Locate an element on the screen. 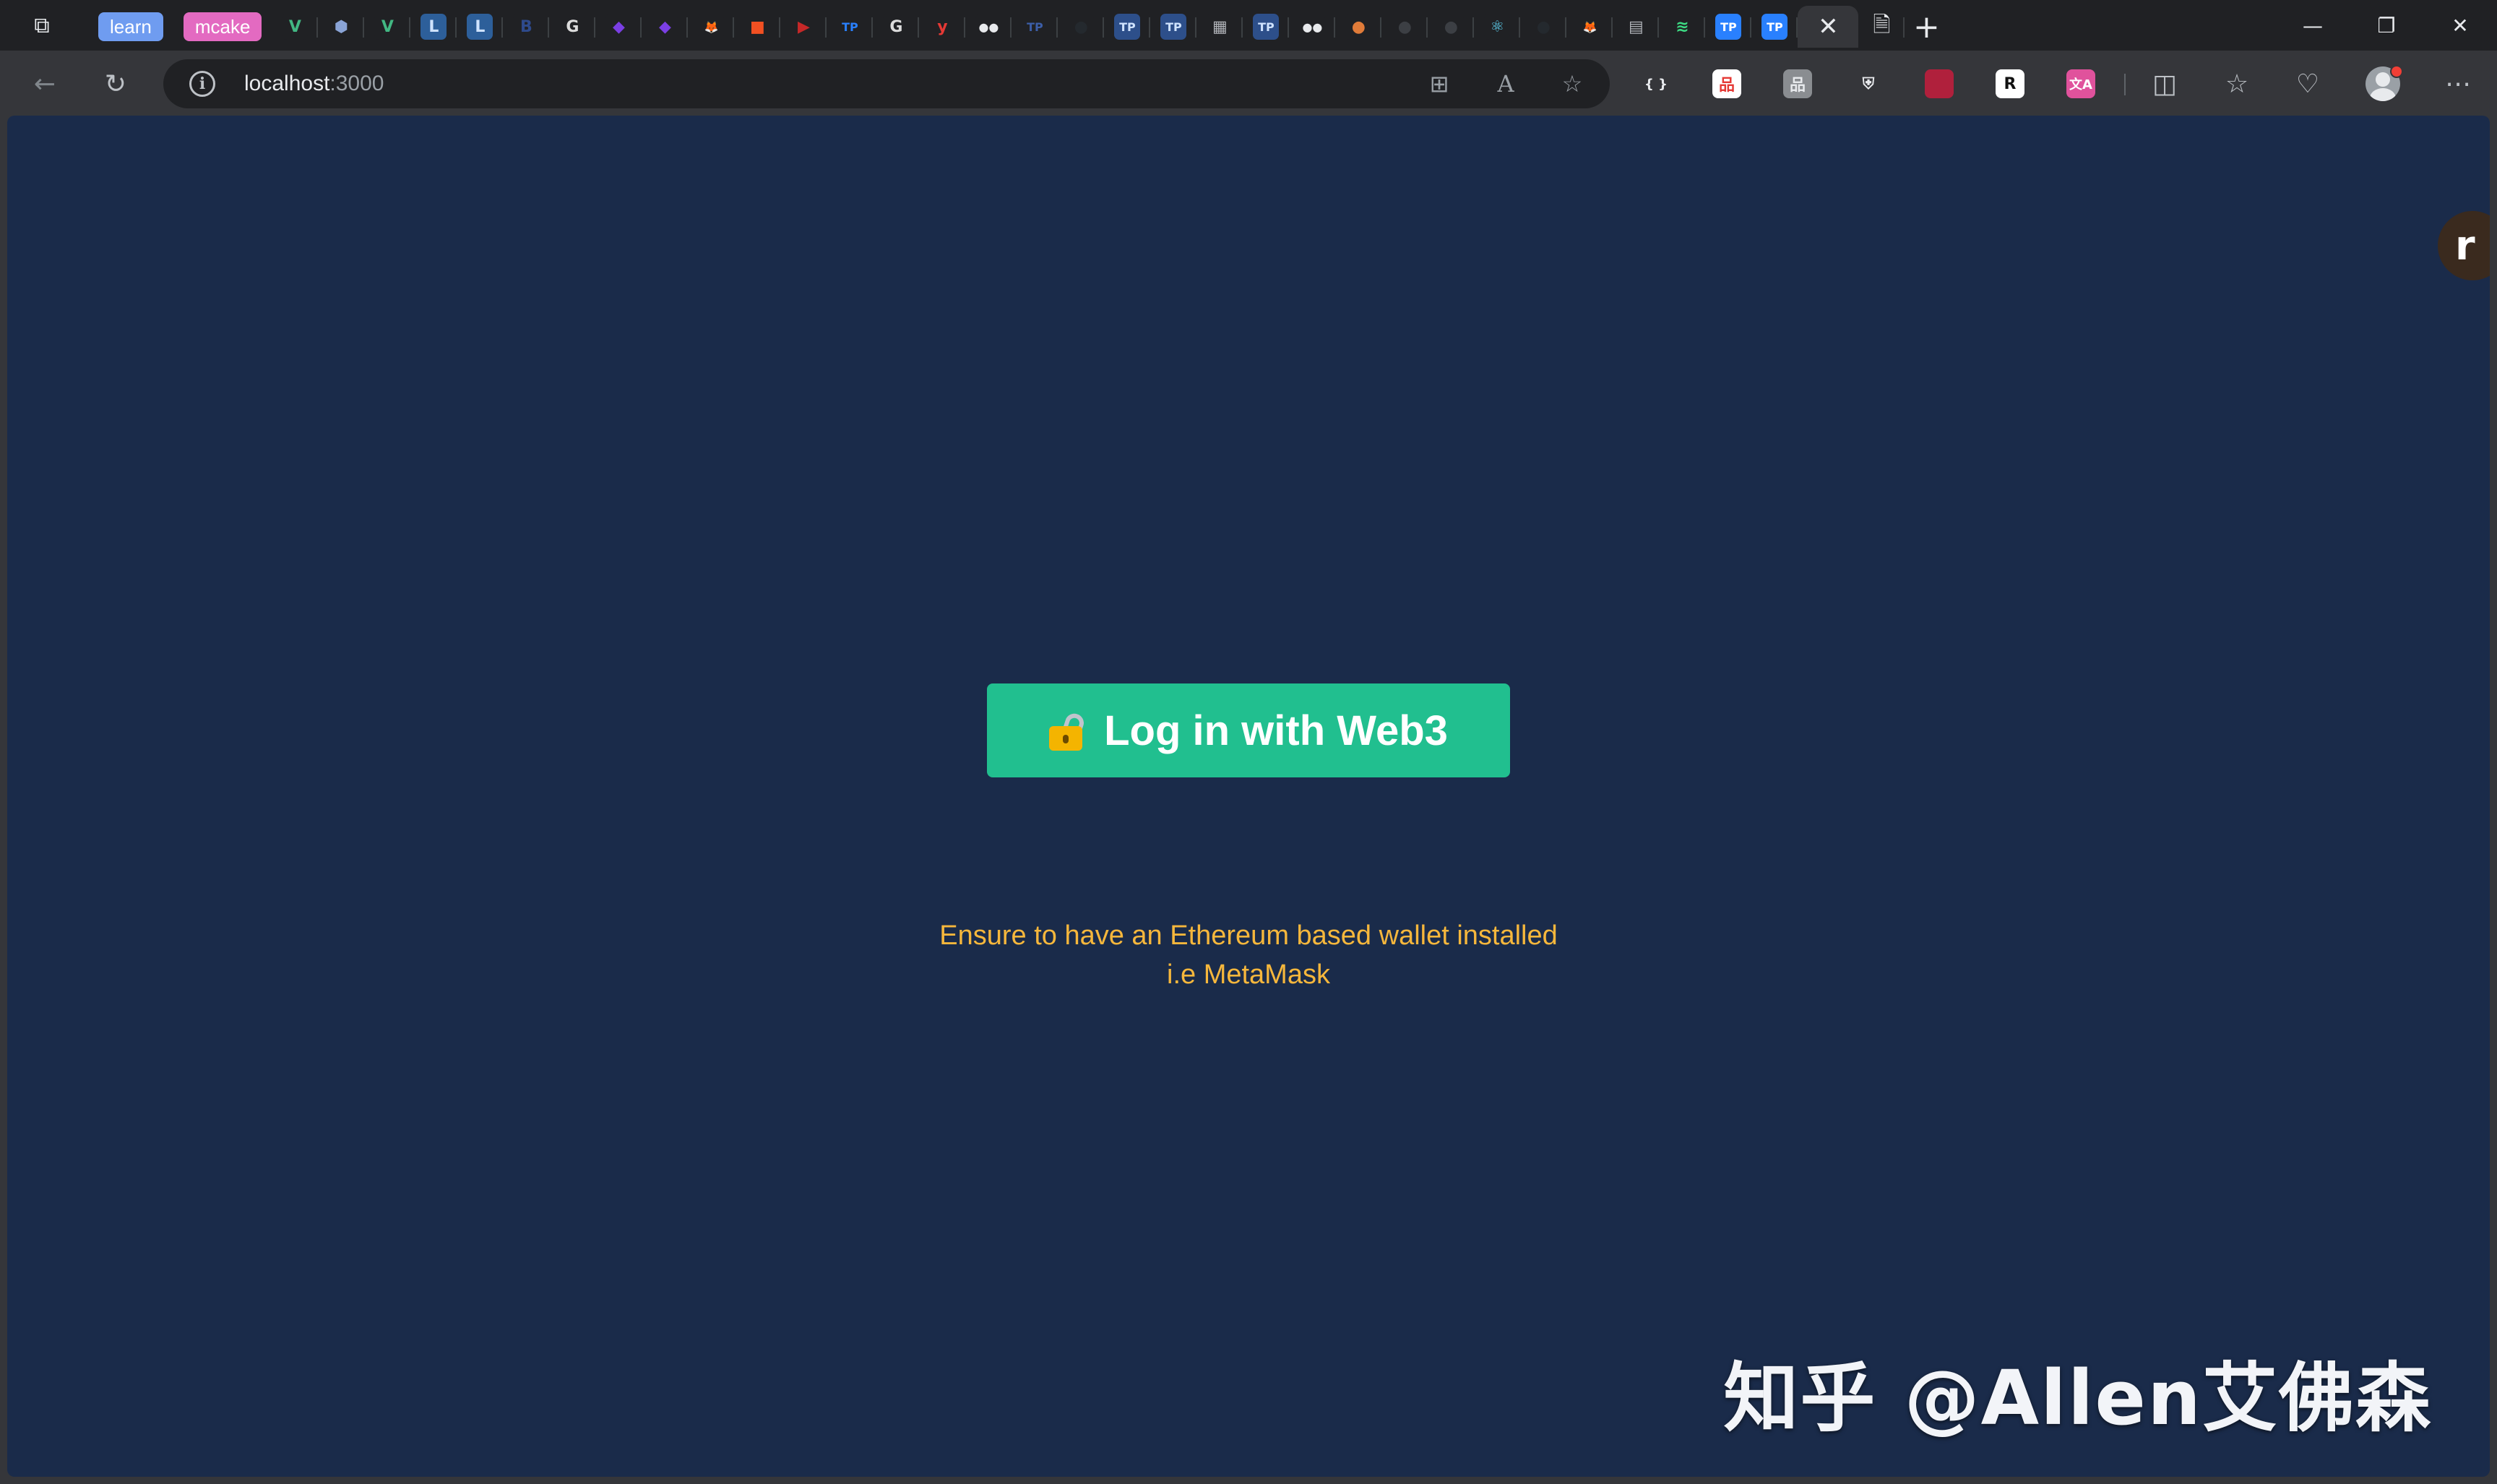 Image resolution: width=2497 pixels, height=1484 pixels. letter-r-icon: R is located at coordinates (2010, 83).